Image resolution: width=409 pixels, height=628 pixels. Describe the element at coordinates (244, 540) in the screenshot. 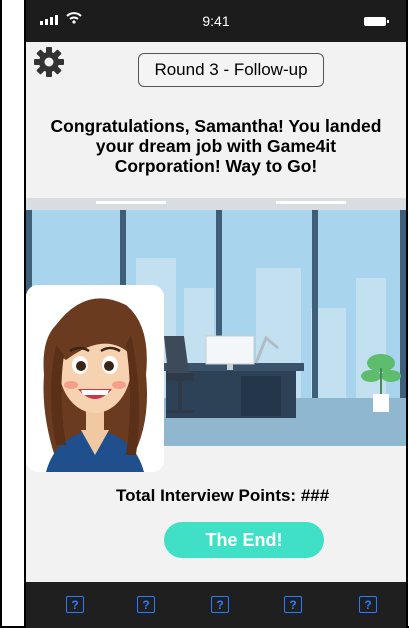

I see `the-end-button: The End!` at that location.